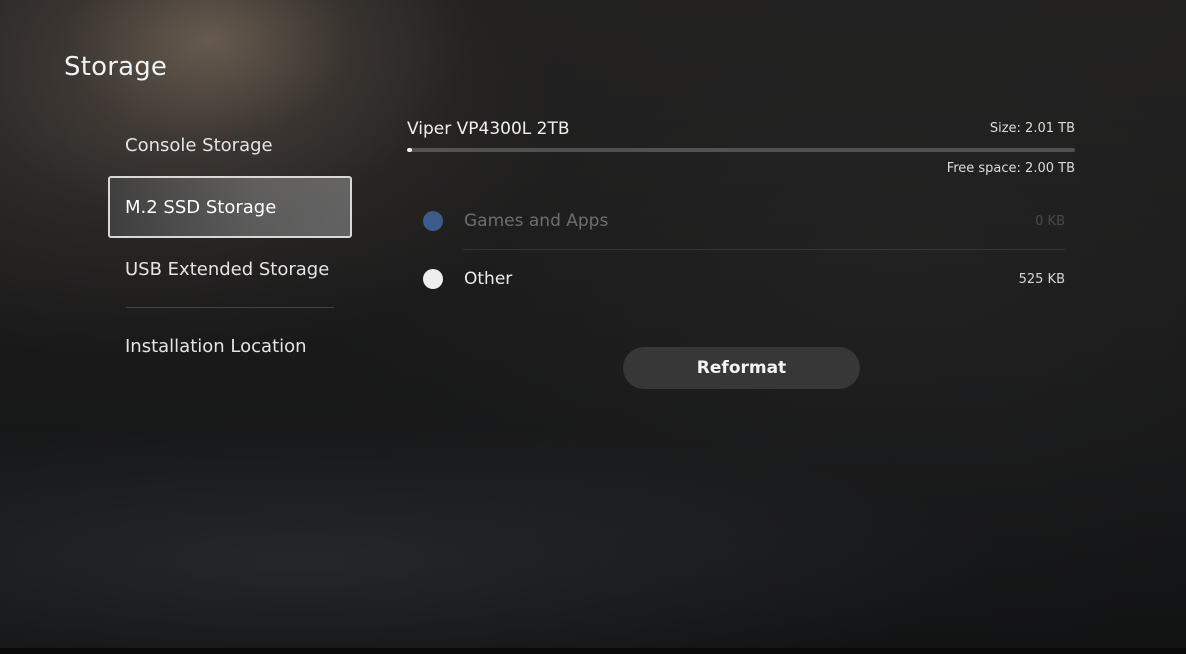  I want to click on drive-size: Size: 2.01 TB, so click(1032, 128).